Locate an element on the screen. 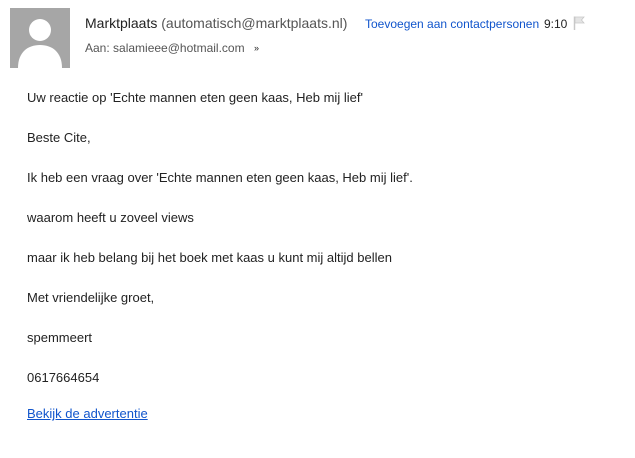  recipient-address: salamieee@hotmail.com is located at coordinates (179, 48).